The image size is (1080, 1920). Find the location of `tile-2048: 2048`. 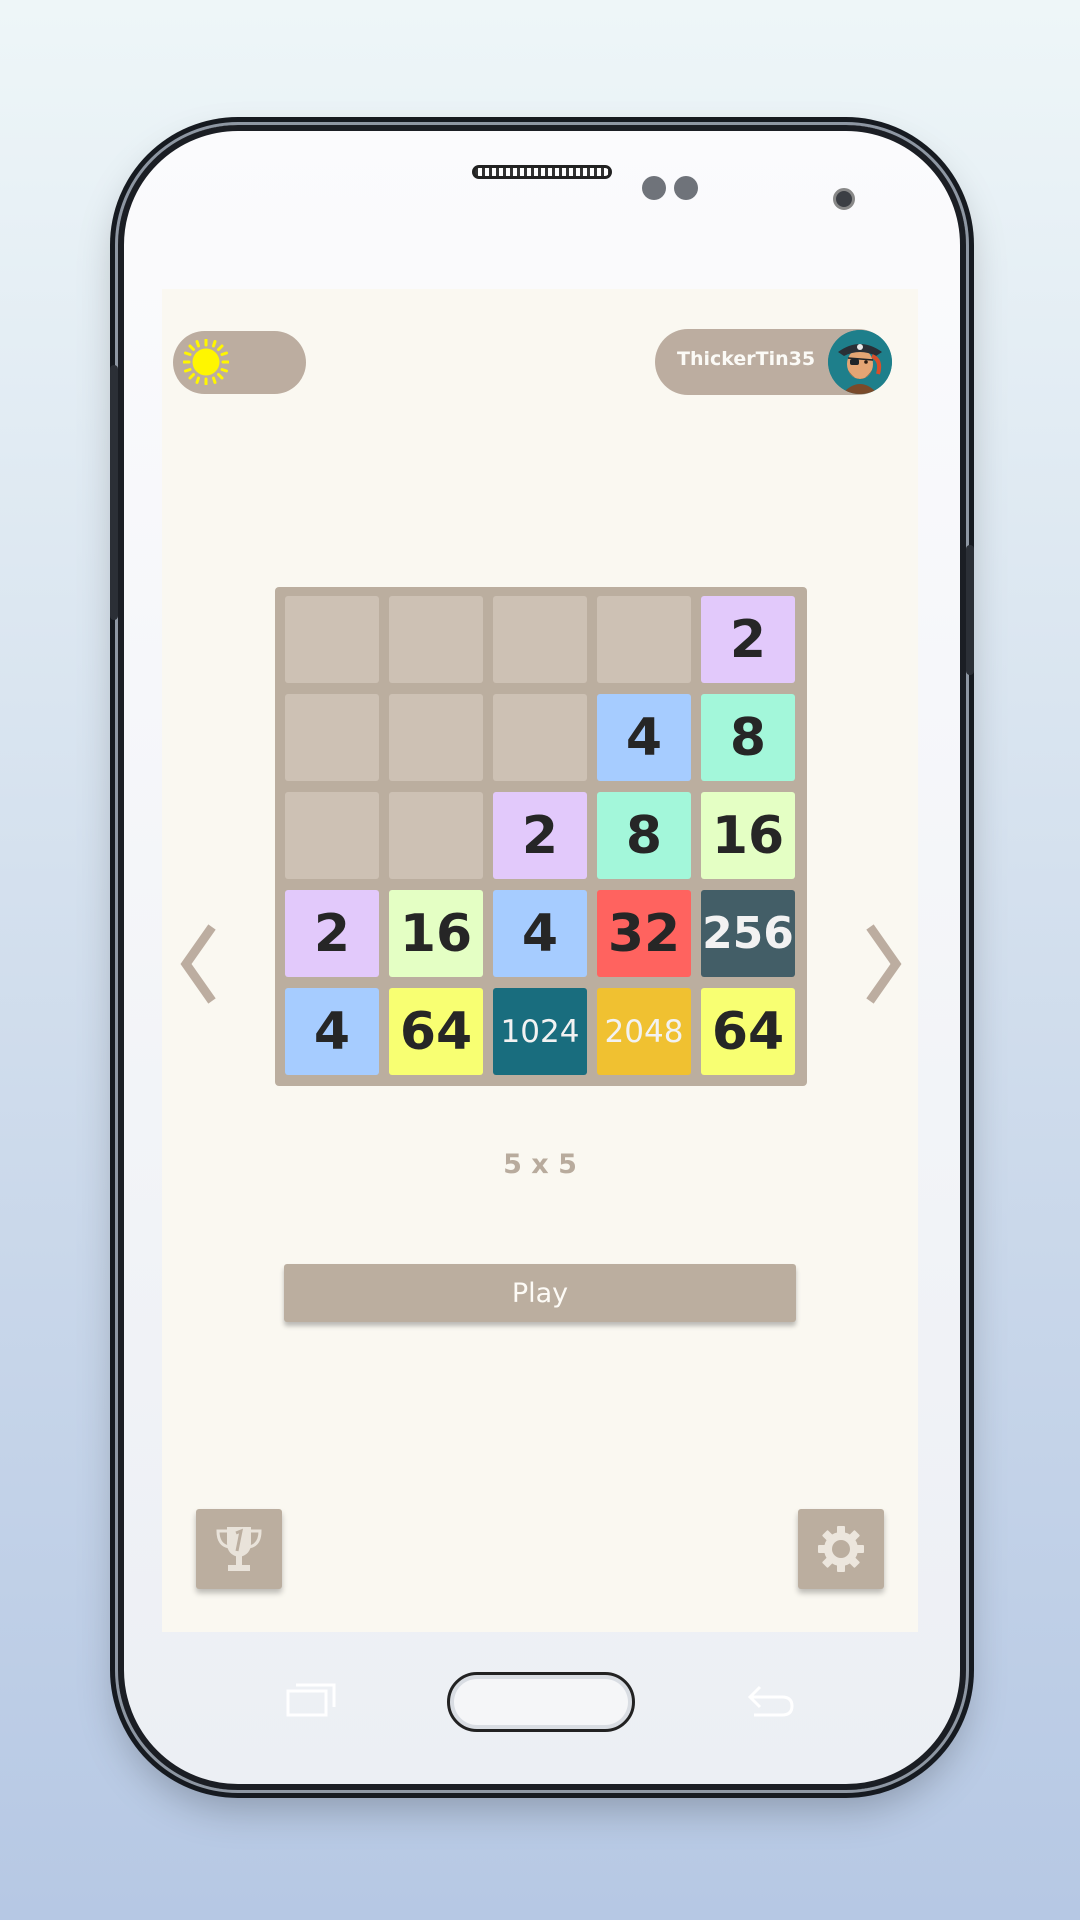

tile-2048: 2048 is located at coordinates (644, 1031).